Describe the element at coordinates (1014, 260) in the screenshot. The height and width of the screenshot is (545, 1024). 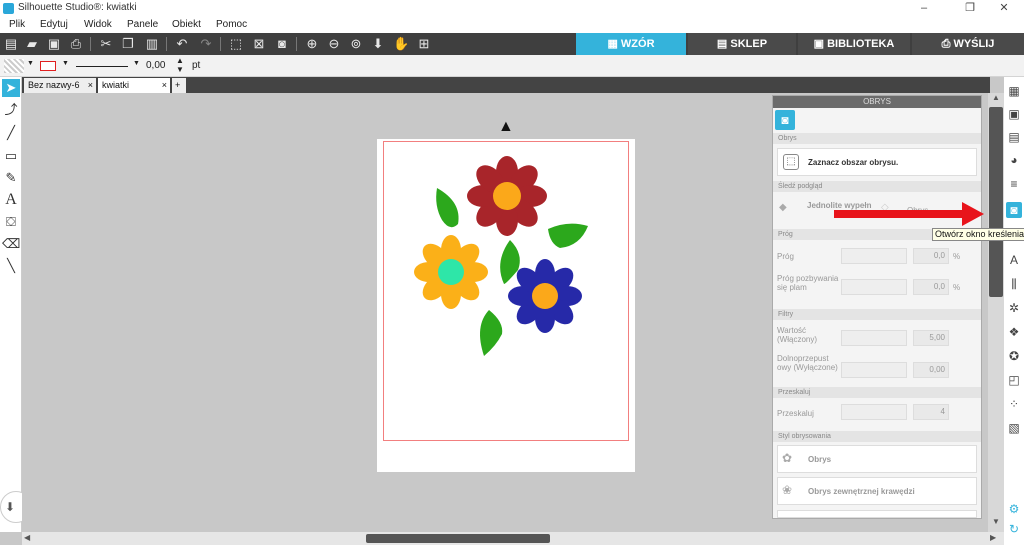
I see `text-style-icon: A` at that location.